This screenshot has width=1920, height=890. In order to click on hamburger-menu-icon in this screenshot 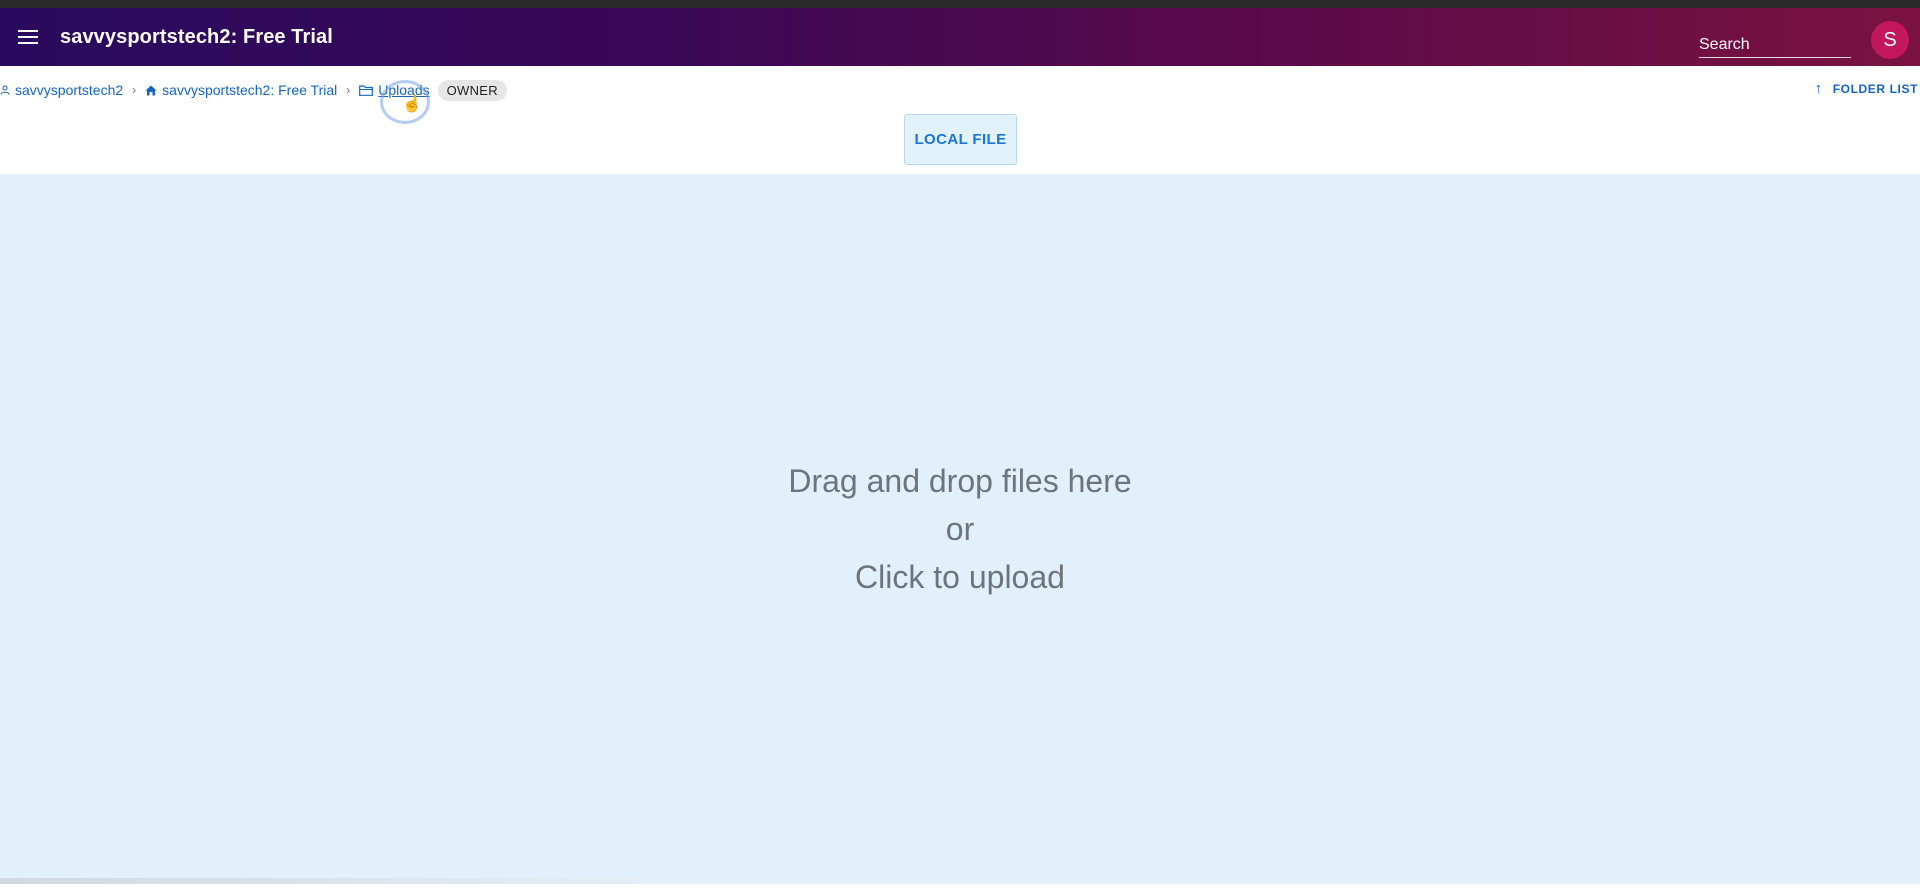, I will do `click(28, 37)`.